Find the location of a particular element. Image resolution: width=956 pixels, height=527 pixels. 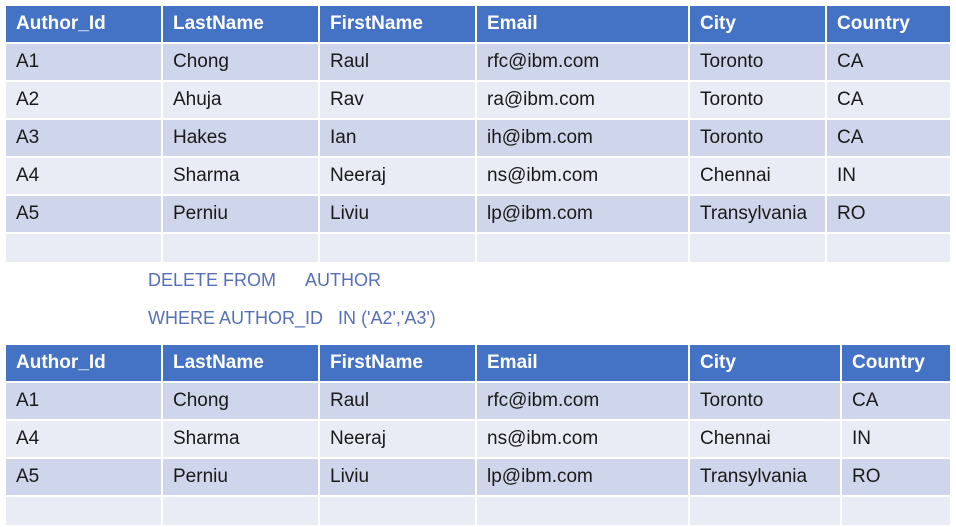

cell-firstname: Rav is located at coordinates (397, 100).